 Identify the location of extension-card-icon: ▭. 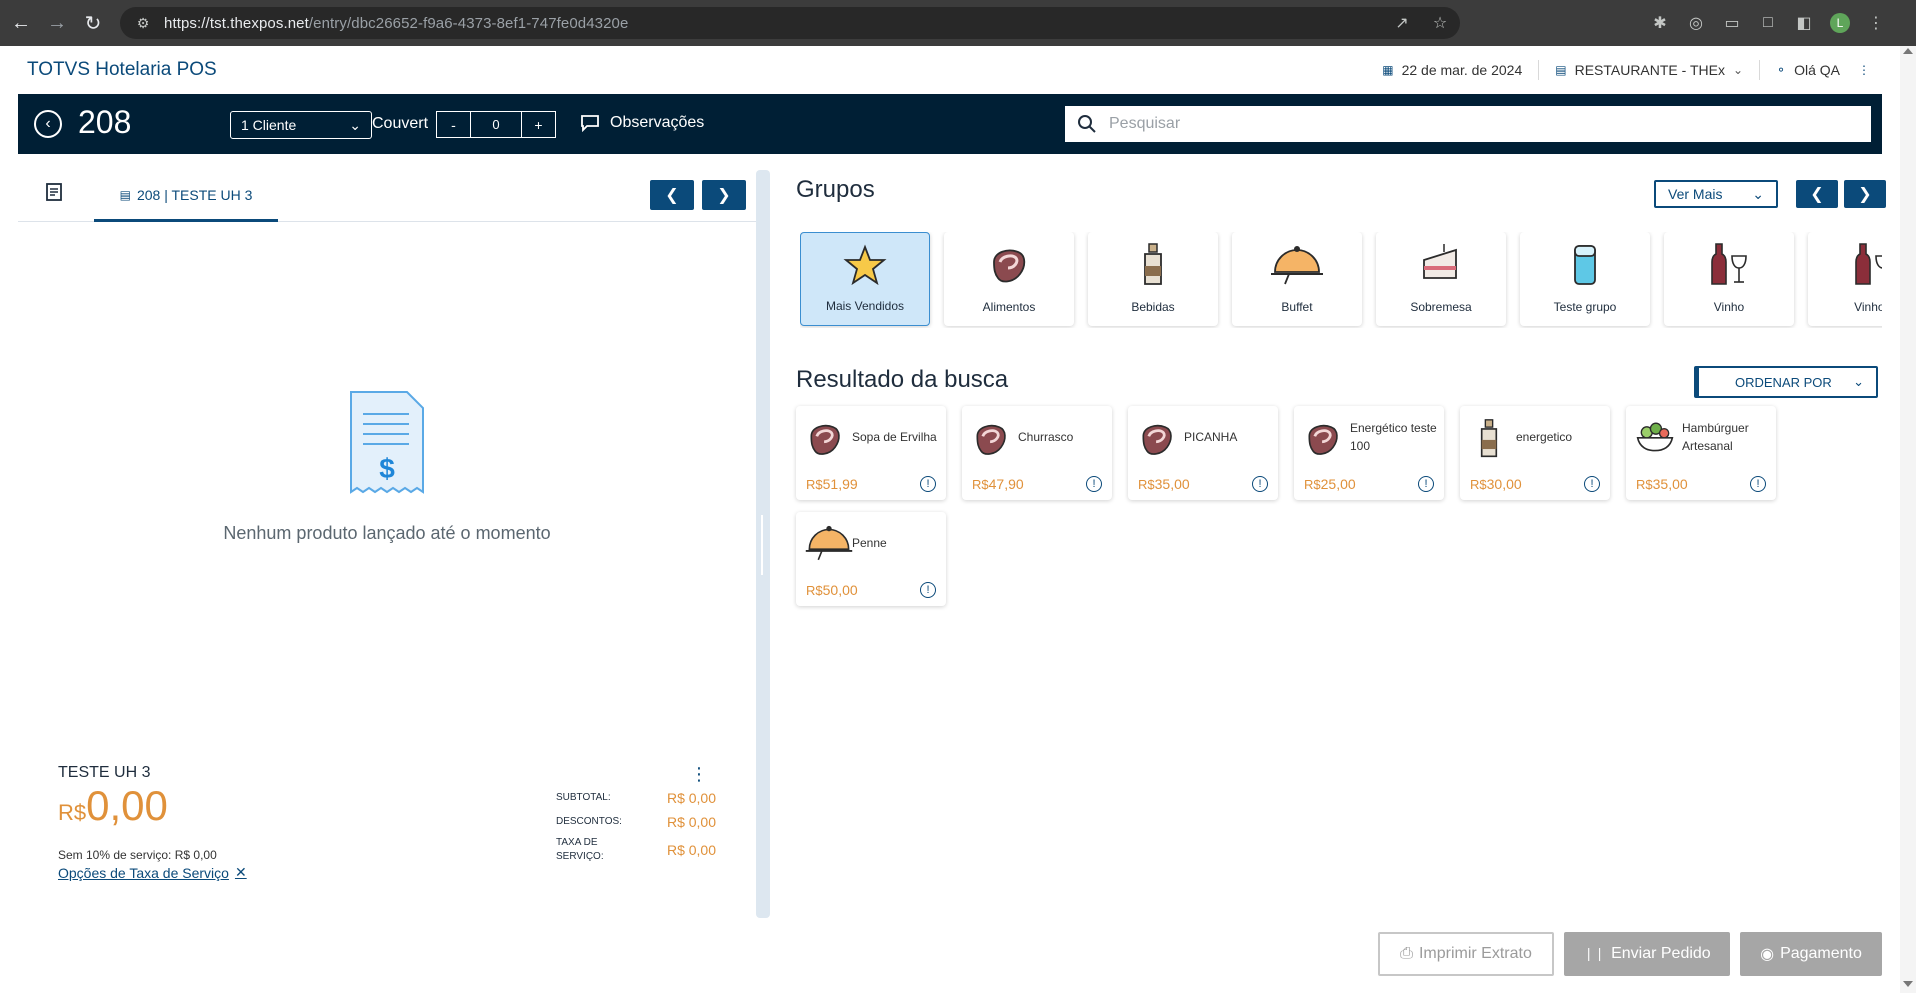
(1732, 23).